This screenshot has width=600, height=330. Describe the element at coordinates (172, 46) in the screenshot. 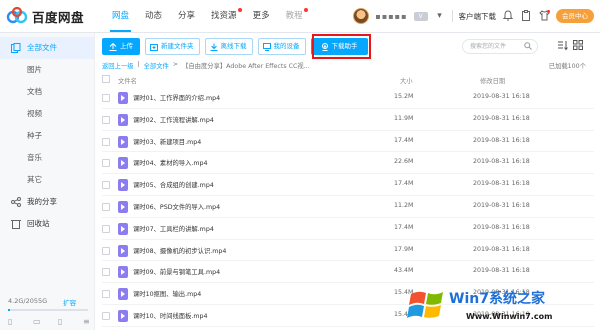

I see `new-folder-button: 新建文件夹` at that location.